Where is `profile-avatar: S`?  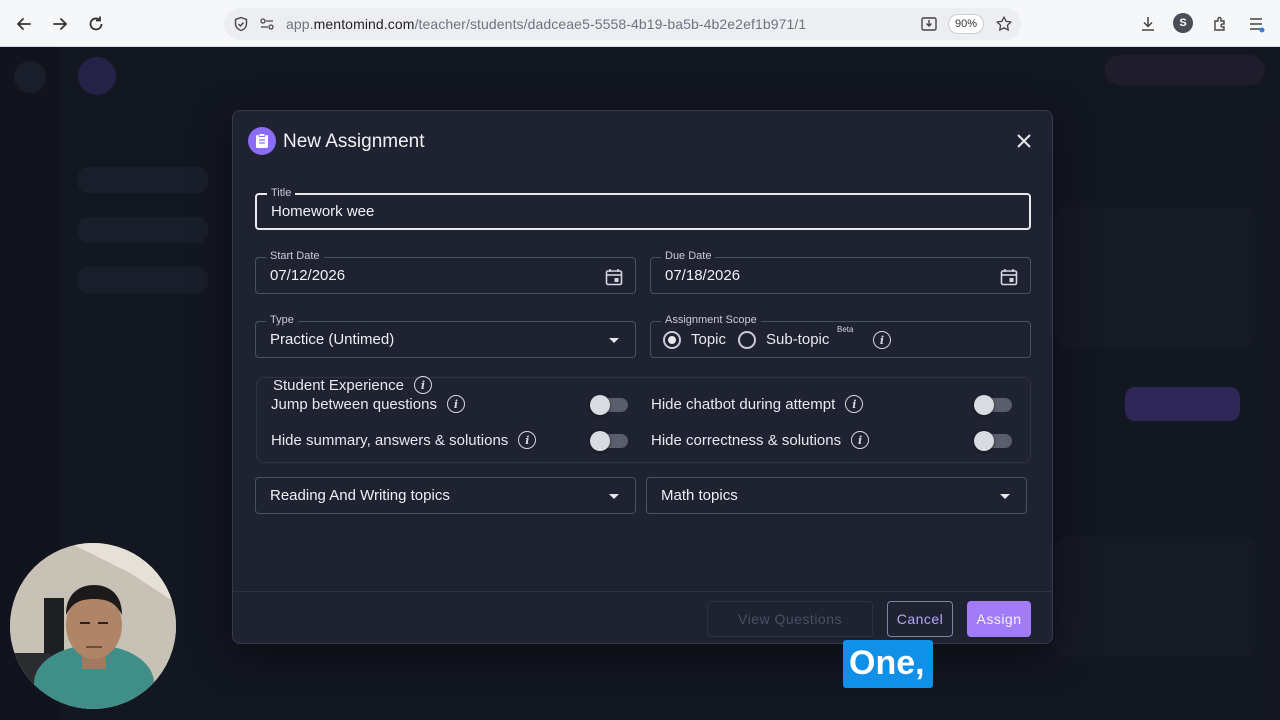
profile-avatar: S is located at coordinates (1183, 23).